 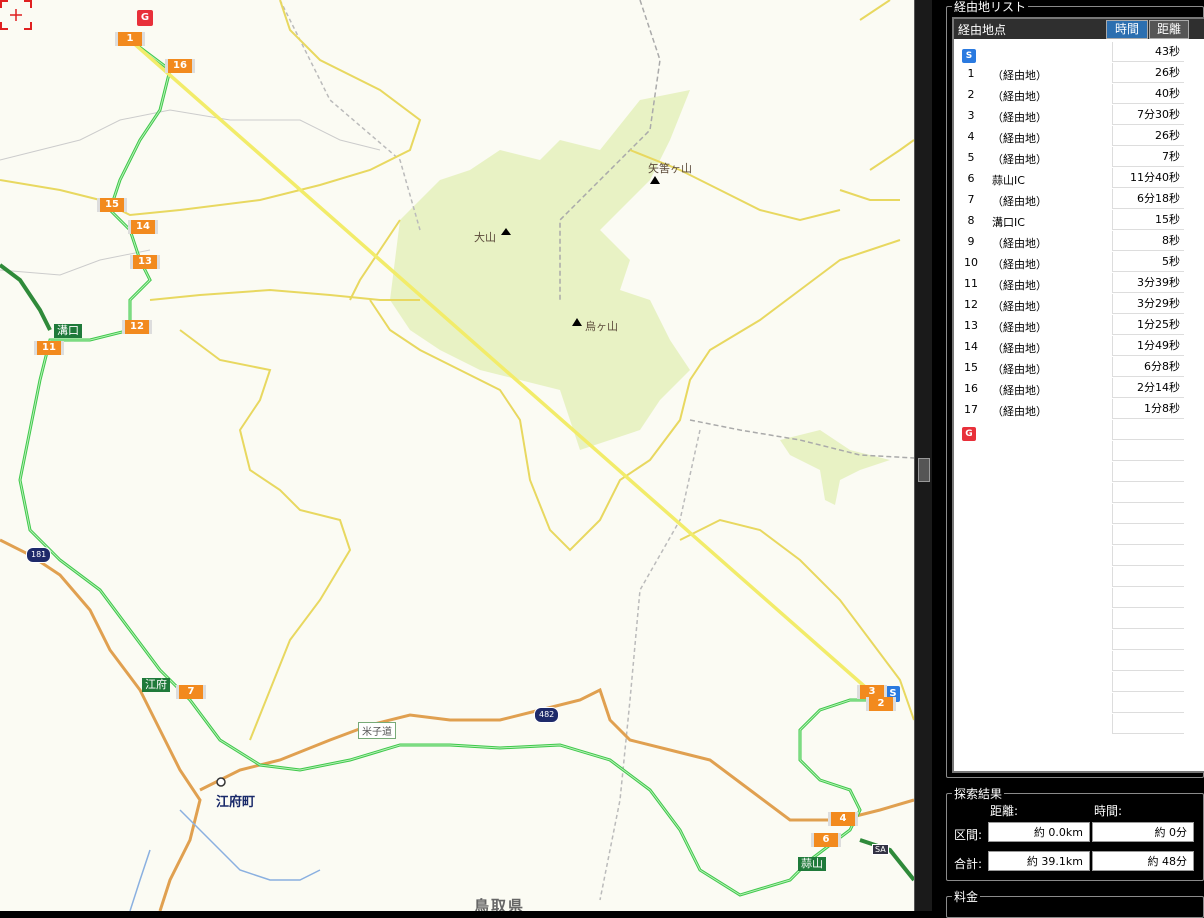 What do you see at coordinates (924, 470) in the screenshot?
I see `splitter-grip-icon` at bounding box center [924, 470].